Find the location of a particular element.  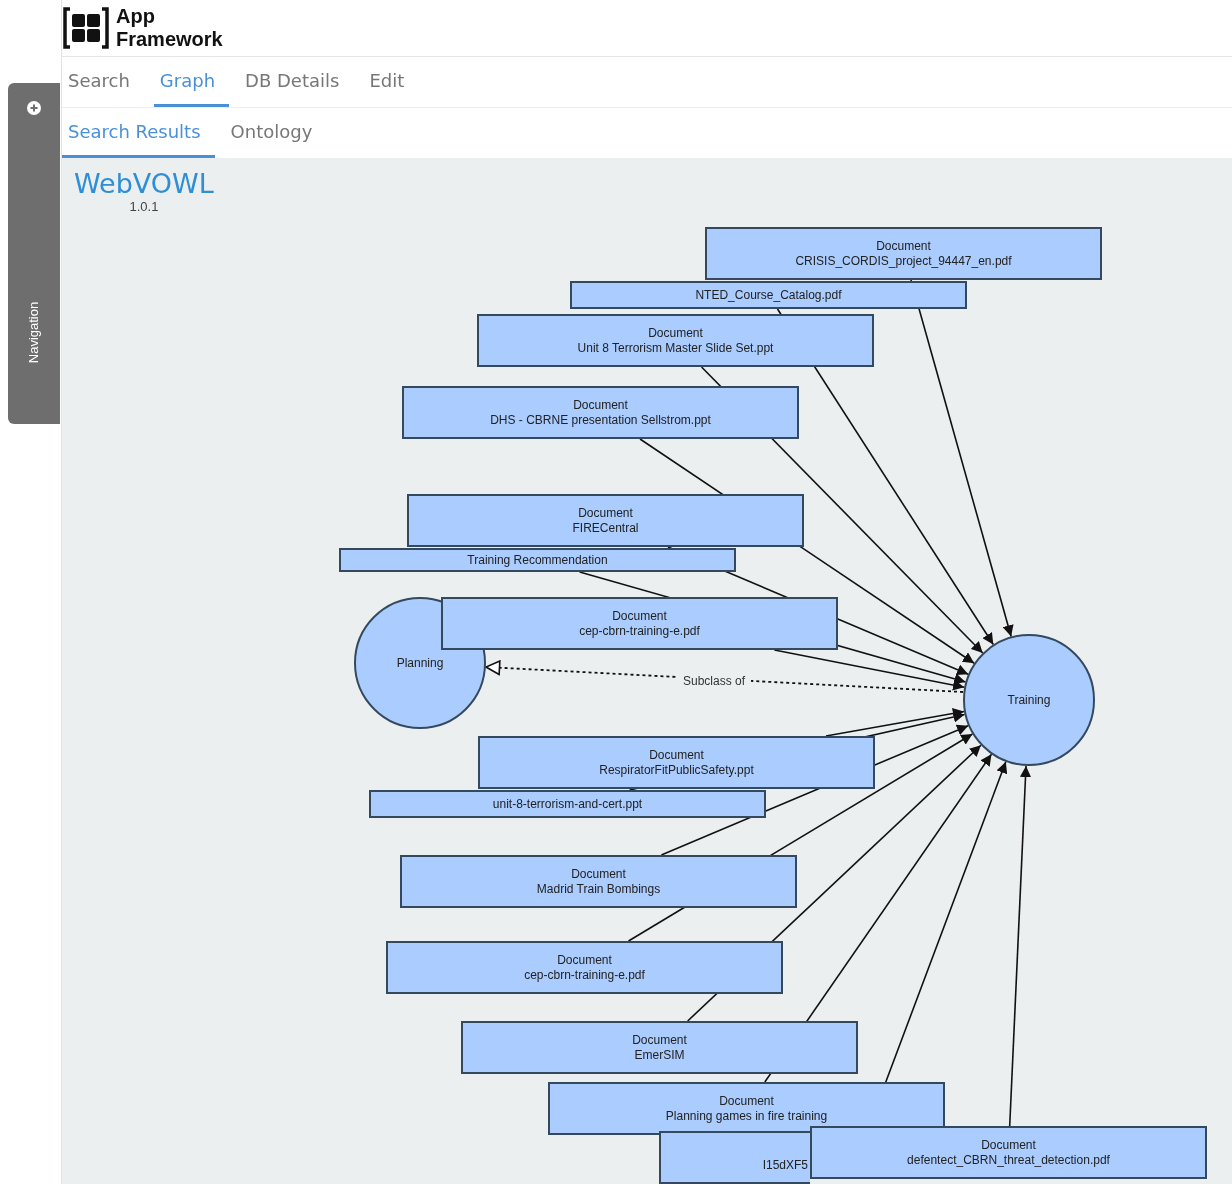

node-label: defentect_CBRN_threat_detection.pdf is located at coordinates (1008, 1160).